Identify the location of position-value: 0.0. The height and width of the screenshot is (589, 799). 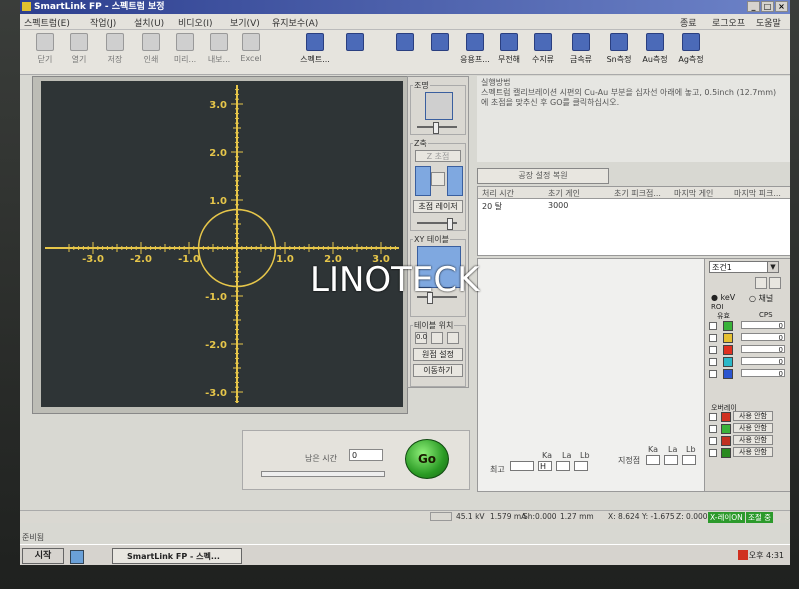
(421, 338).